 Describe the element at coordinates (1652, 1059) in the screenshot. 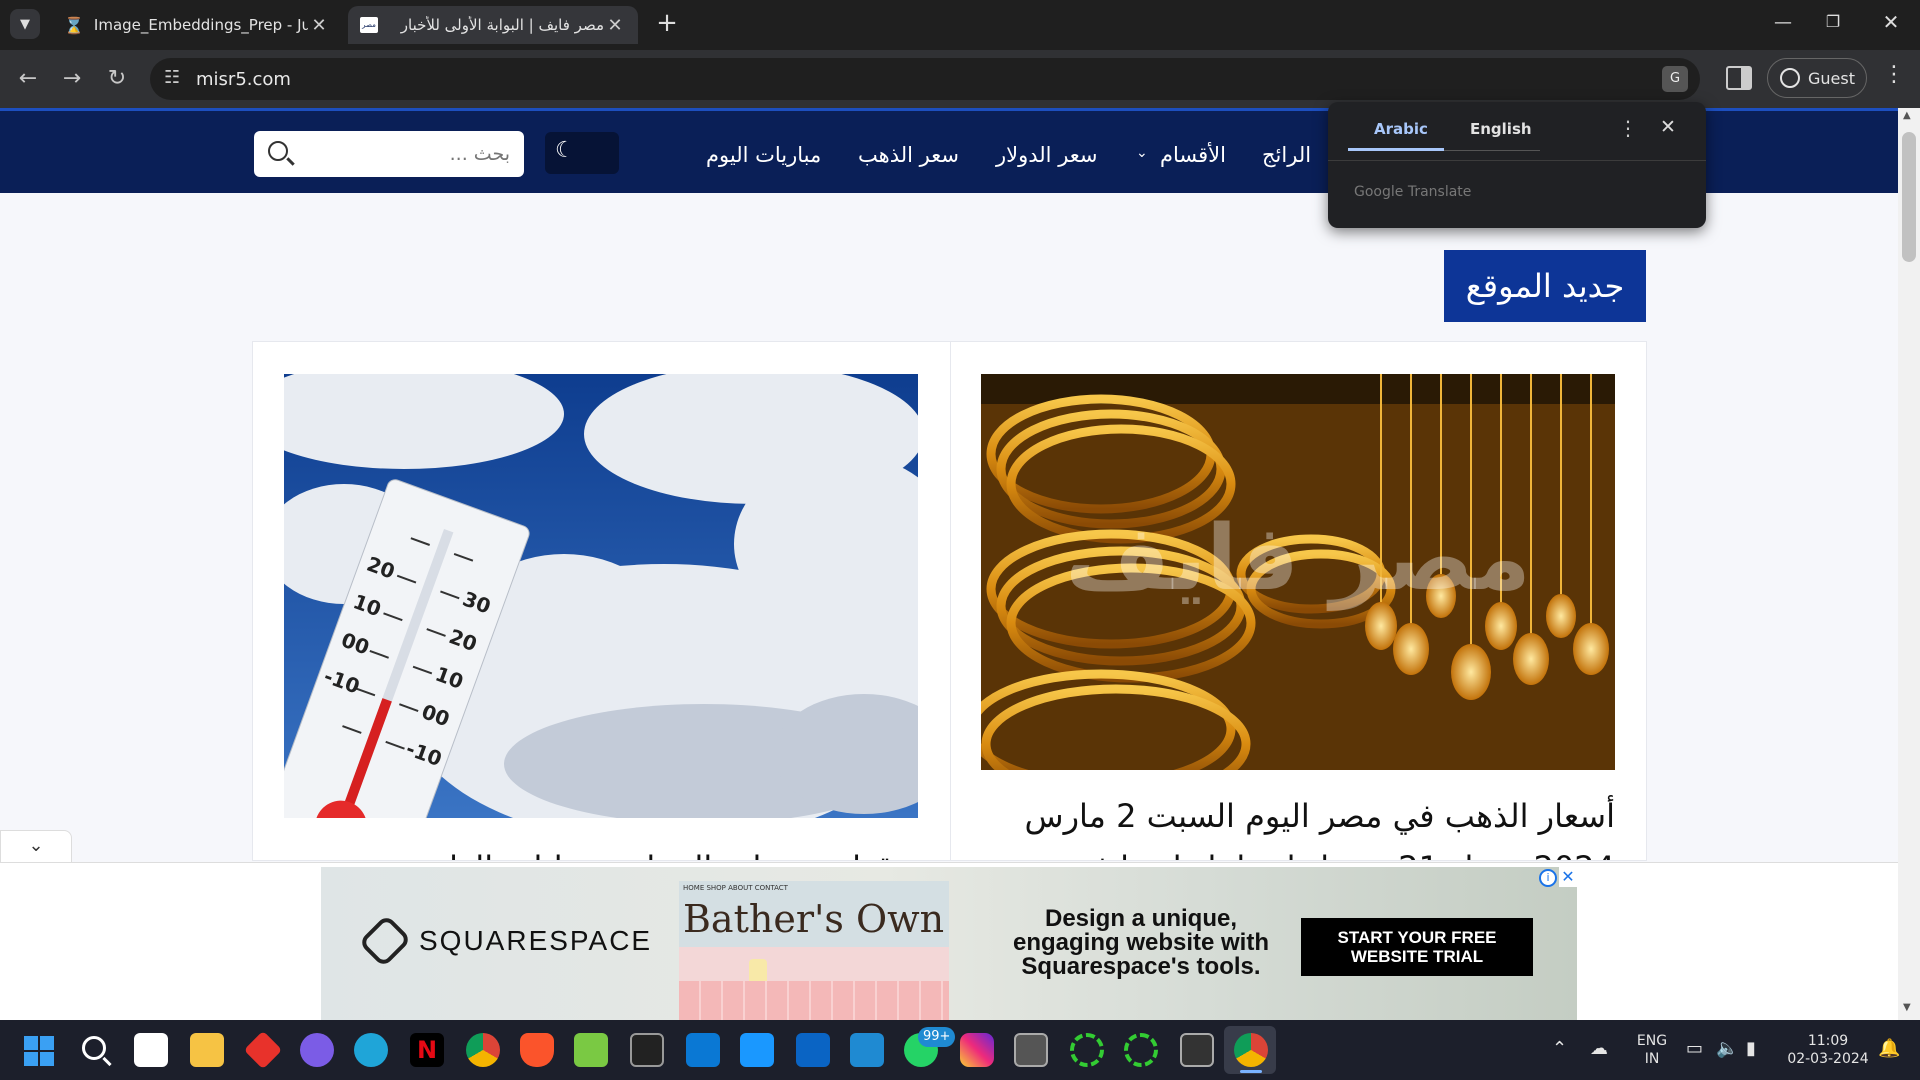

I see `lang-bottom: IN` at that location.